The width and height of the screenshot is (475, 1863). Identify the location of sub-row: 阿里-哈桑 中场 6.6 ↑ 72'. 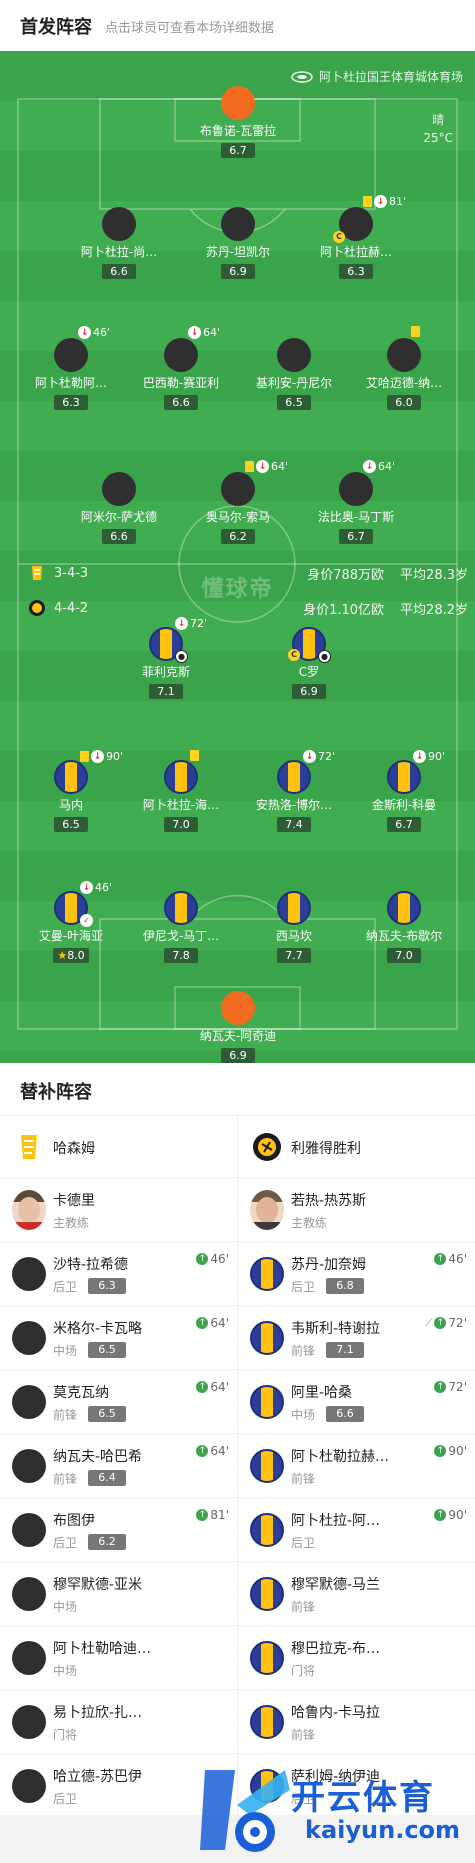
(356, 1402).